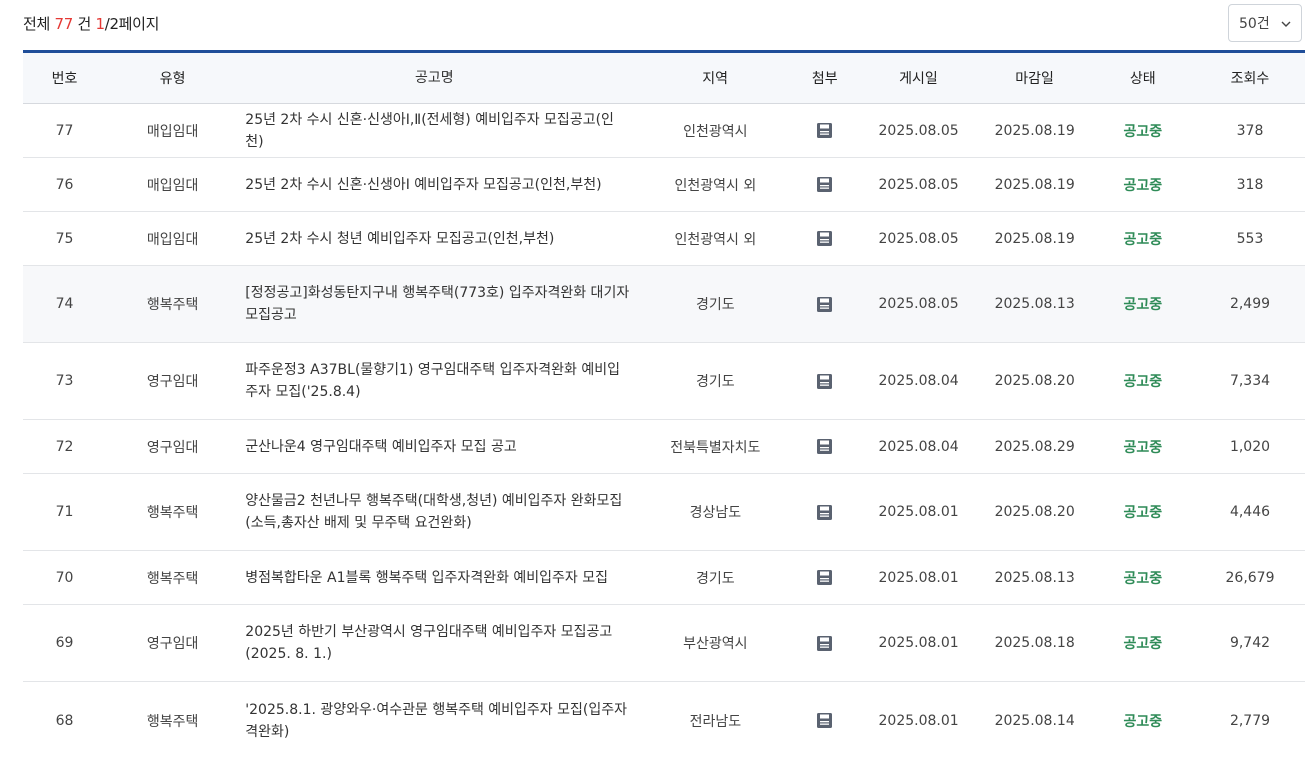  Describe the element at coordinates (715, 79) in the screenshot. I see `header-region: 지역` at that location.